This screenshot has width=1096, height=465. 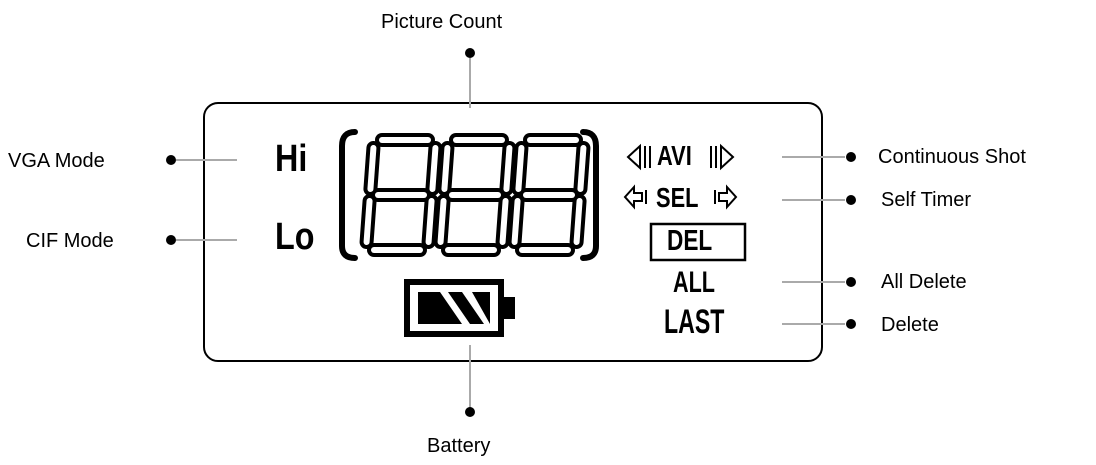 I want to click on self-timer-label: Self Timer, so click(x=926, y=200).